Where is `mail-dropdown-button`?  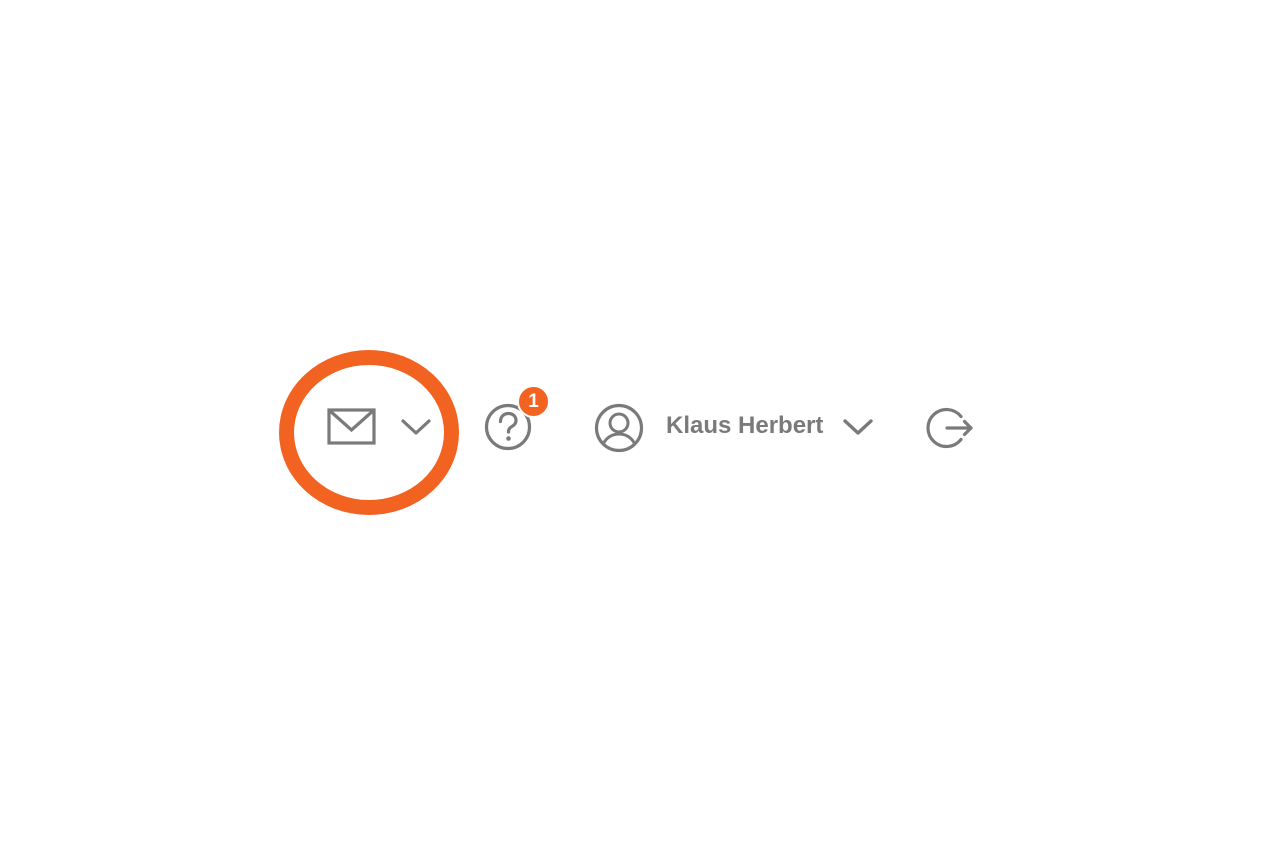
mail-dropdown-button is located at coordinates (416, 427).